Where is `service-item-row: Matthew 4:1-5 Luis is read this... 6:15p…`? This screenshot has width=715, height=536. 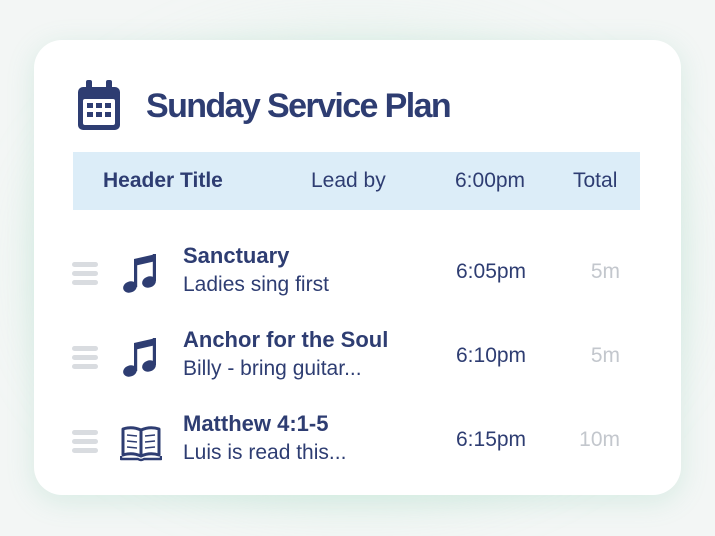 service-item-row: Matthew 4:1-5 Luis is read this... 6:15p… is located at coordinates (357, 443).